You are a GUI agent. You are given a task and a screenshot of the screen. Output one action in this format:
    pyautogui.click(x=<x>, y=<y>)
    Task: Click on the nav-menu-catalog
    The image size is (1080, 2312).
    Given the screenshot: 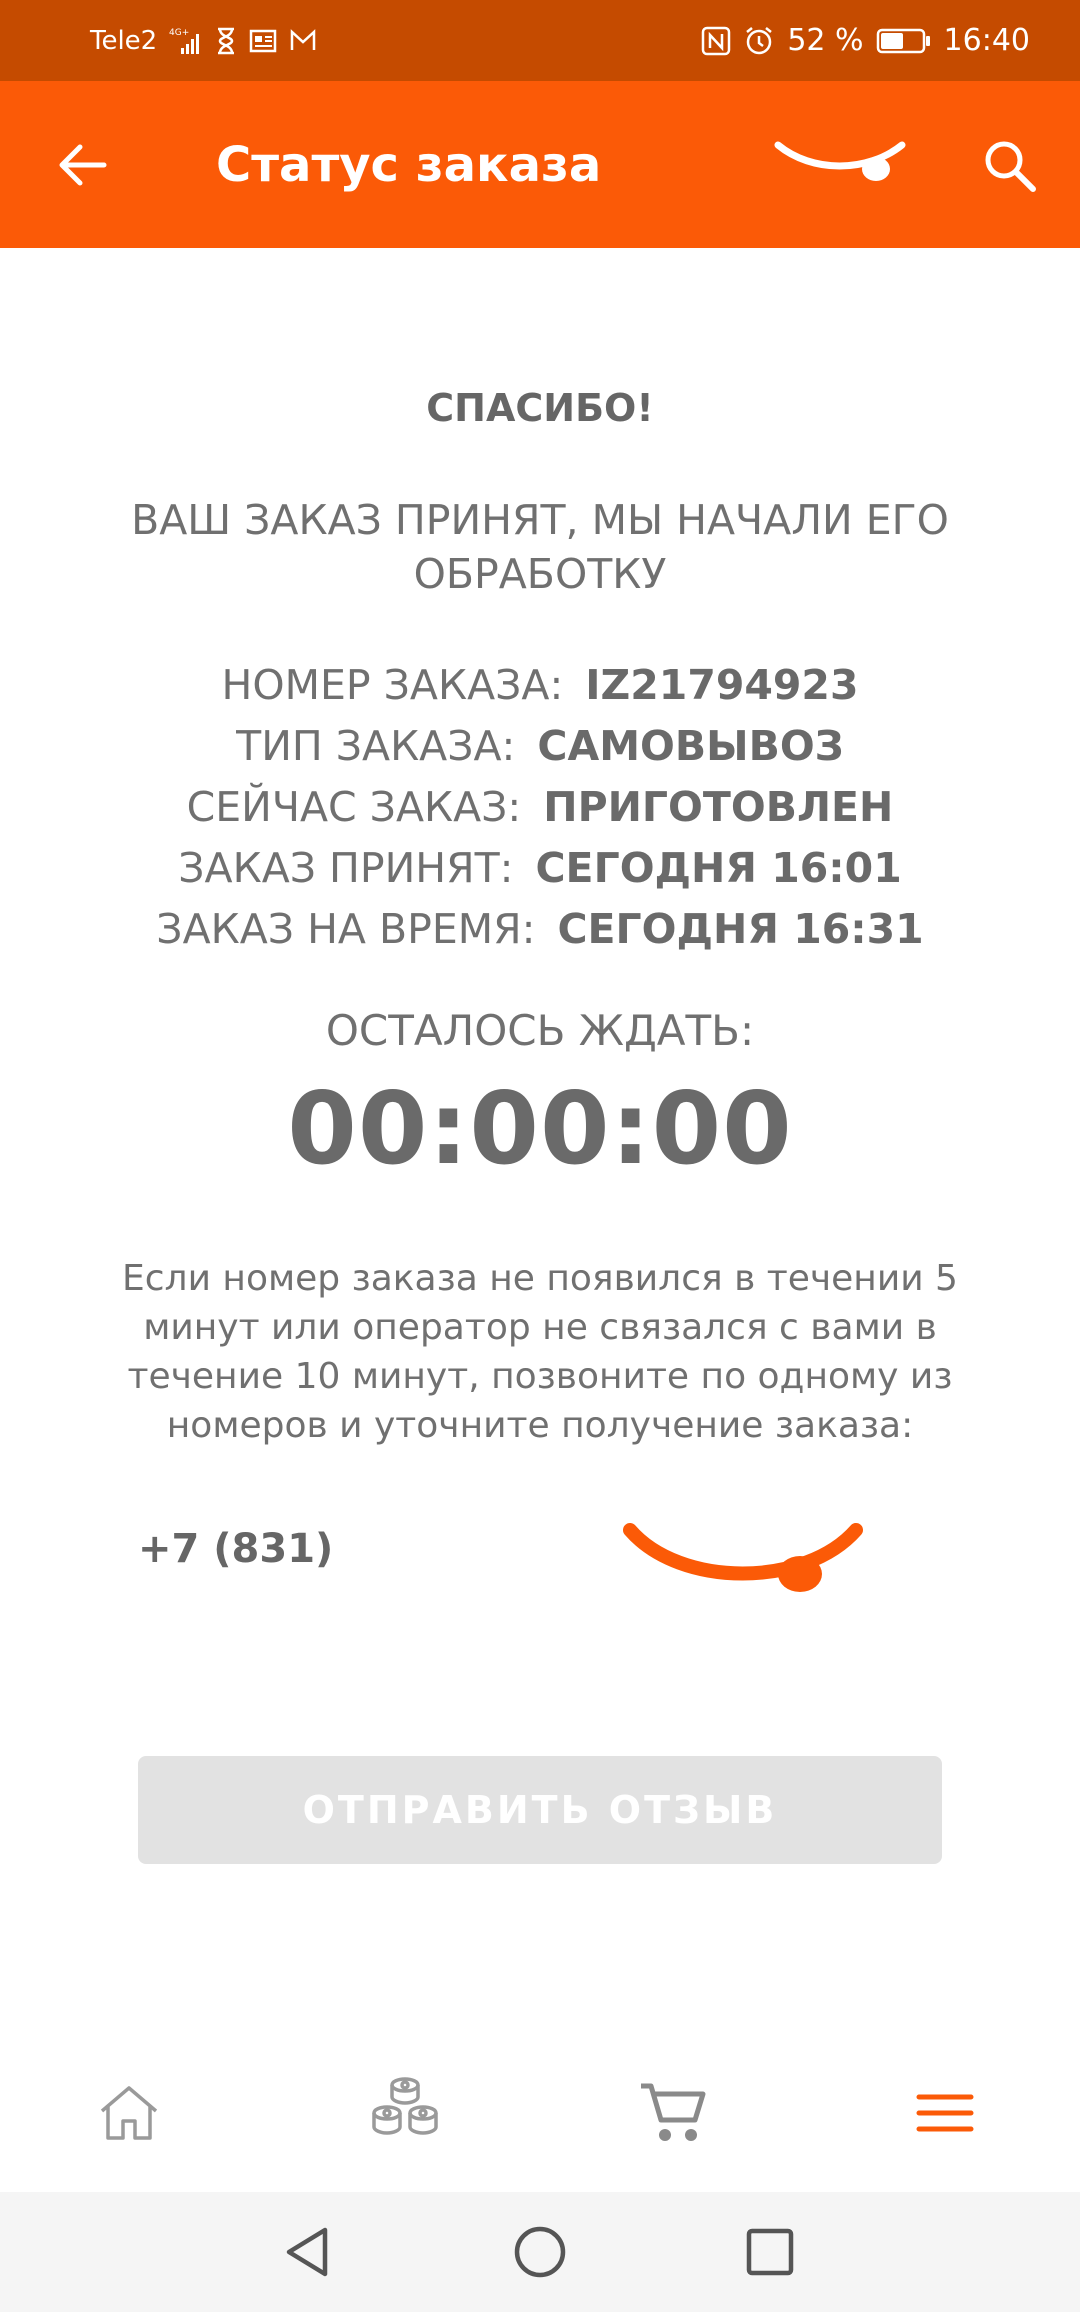 What is the action you would take?
    pyautogui.click(x=405, y=2113)
    